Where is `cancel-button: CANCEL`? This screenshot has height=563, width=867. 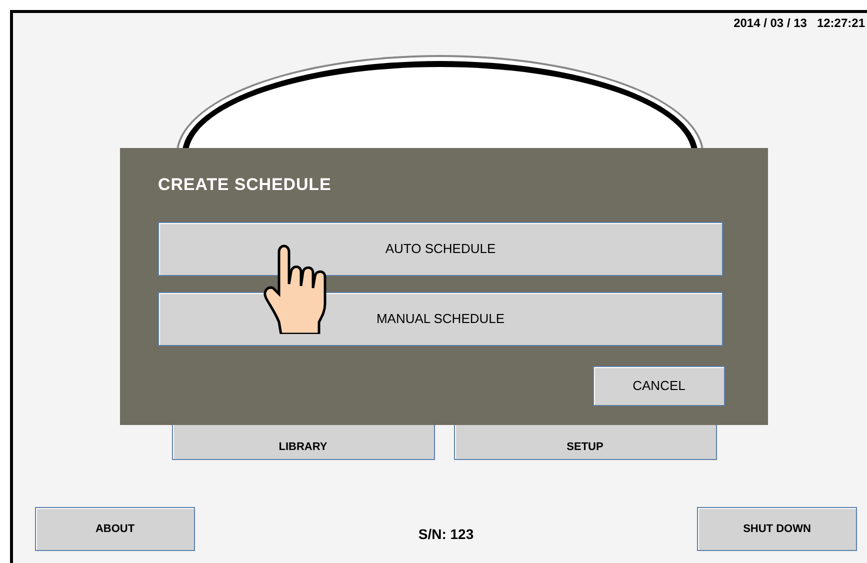
cancel-button: CANCEL is located at coordinates (659, 386).